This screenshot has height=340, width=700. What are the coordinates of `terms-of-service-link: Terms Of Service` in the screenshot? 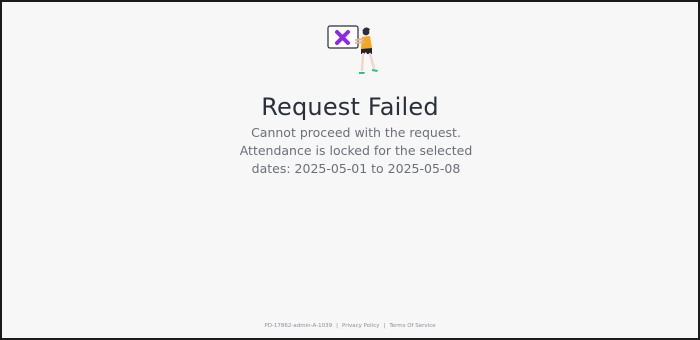 It's located at (412, 326).